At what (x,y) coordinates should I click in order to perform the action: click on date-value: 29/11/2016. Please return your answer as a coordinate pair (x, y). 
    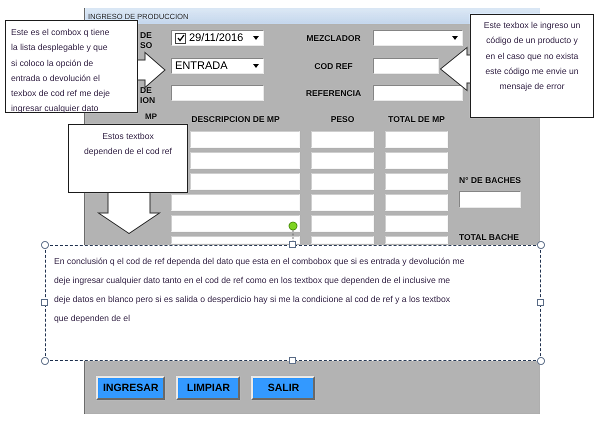
    Looking at the image, I should click on (216, 38).